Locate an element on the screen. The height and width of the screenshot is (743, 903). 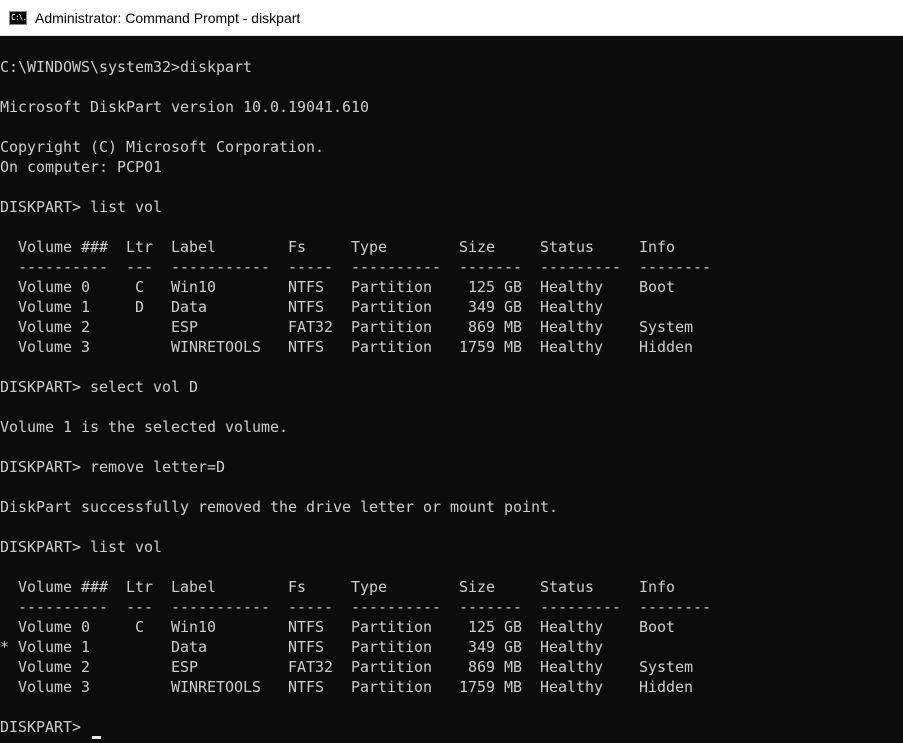
text-cursor is located at coordinates (97, 737).